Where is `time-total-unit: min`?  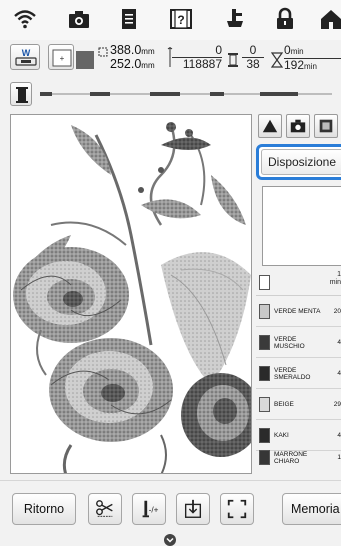
time-total-unit: min is located at coordinates (310, 66).